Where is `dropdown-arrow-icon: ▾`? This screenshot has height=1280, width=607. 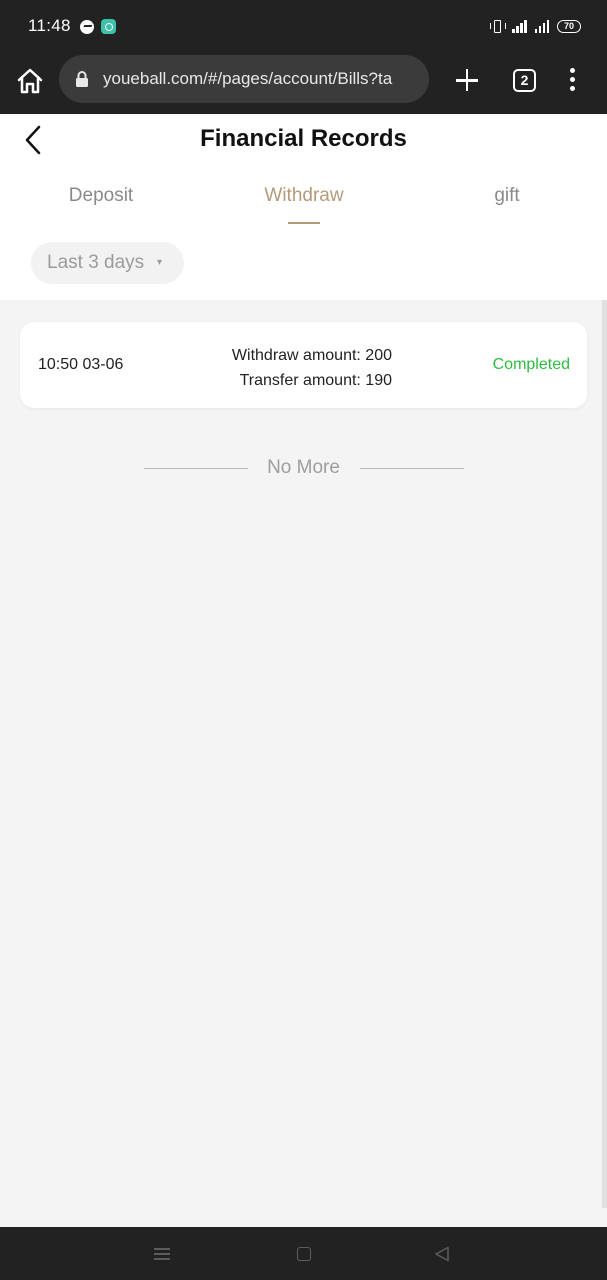 dropdown-arrow-icon: ▾ is located at coordinates (160, 262).